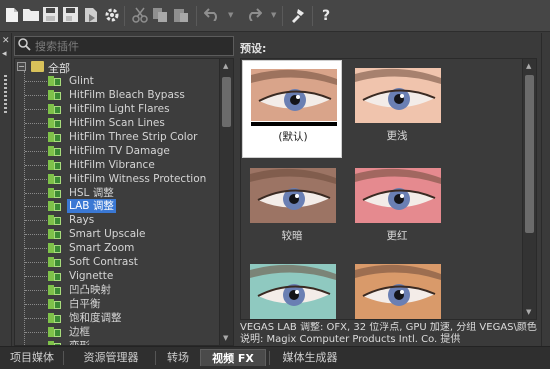 The image size is (550, 369). Describe the element at coordinates (293, 137) in the screenshot. I see `preset-label: (默认)` at that location.